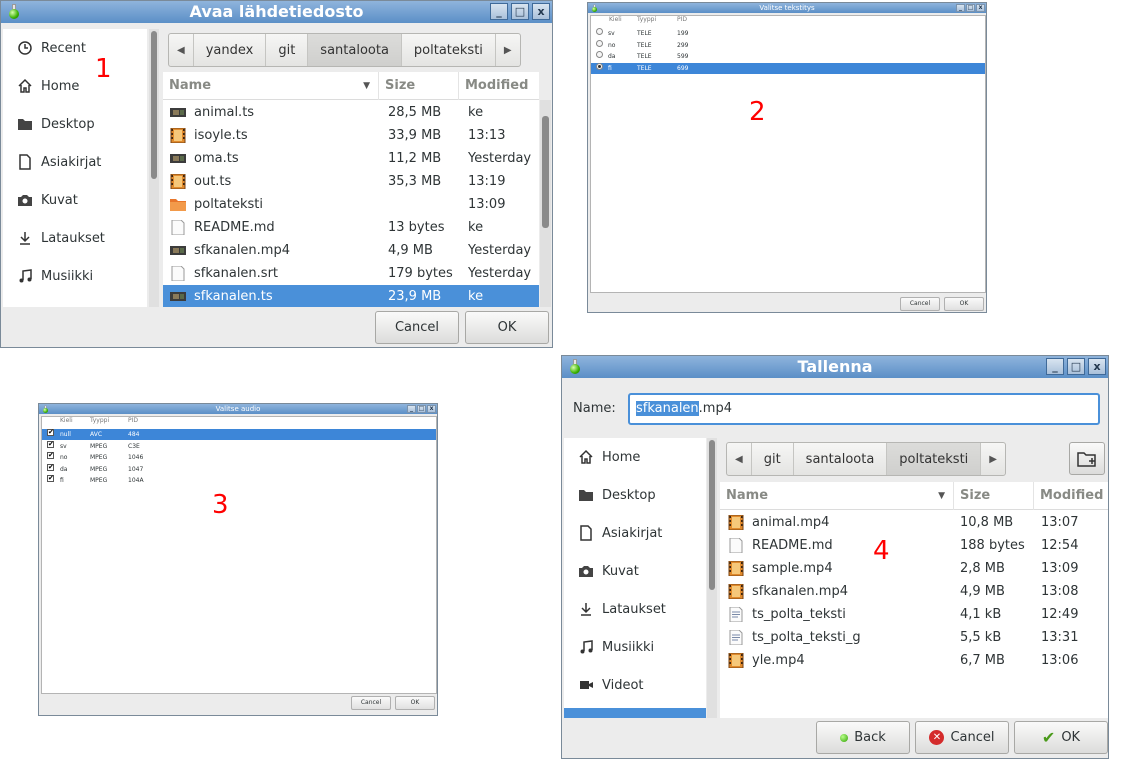 This screenshot has height=777, width=1130. What do you see at coordinates (239, 446) in the screenshot?
I see `track-row: ✔ sv MPEG C3E` at bounding box center [239, 446].